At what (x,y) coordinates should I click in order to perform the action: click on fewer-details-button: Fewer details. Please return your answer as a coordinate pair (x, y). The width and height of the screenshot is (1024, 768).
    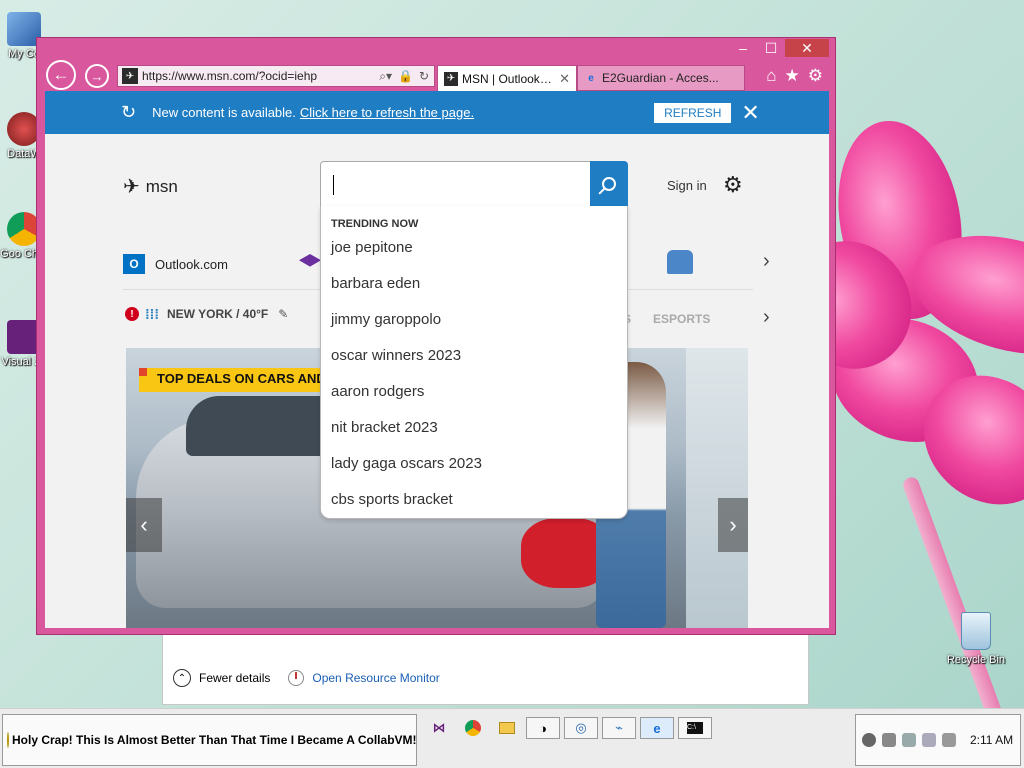
    Looking at the image, I should click on (234, 678).